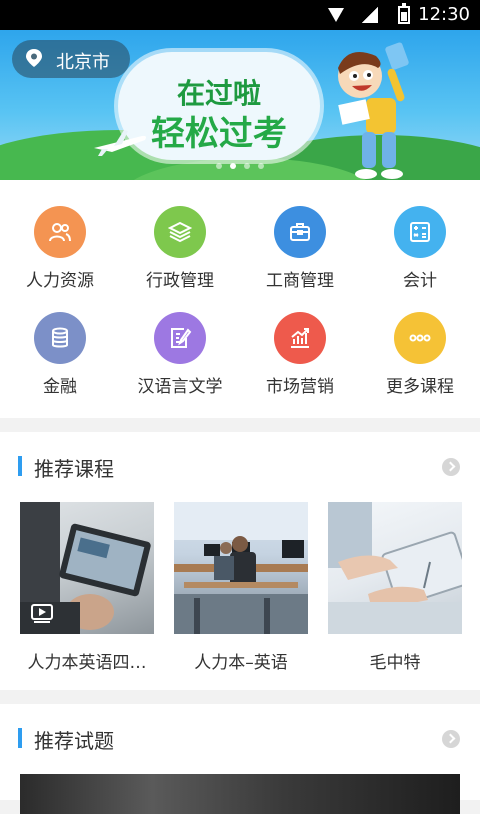 This screenshot has width=480, height=814. What do you see at coordinates (240, 15) in the screenshot?
I see `status-bar: 12:30` at bounding box center [240, 15].